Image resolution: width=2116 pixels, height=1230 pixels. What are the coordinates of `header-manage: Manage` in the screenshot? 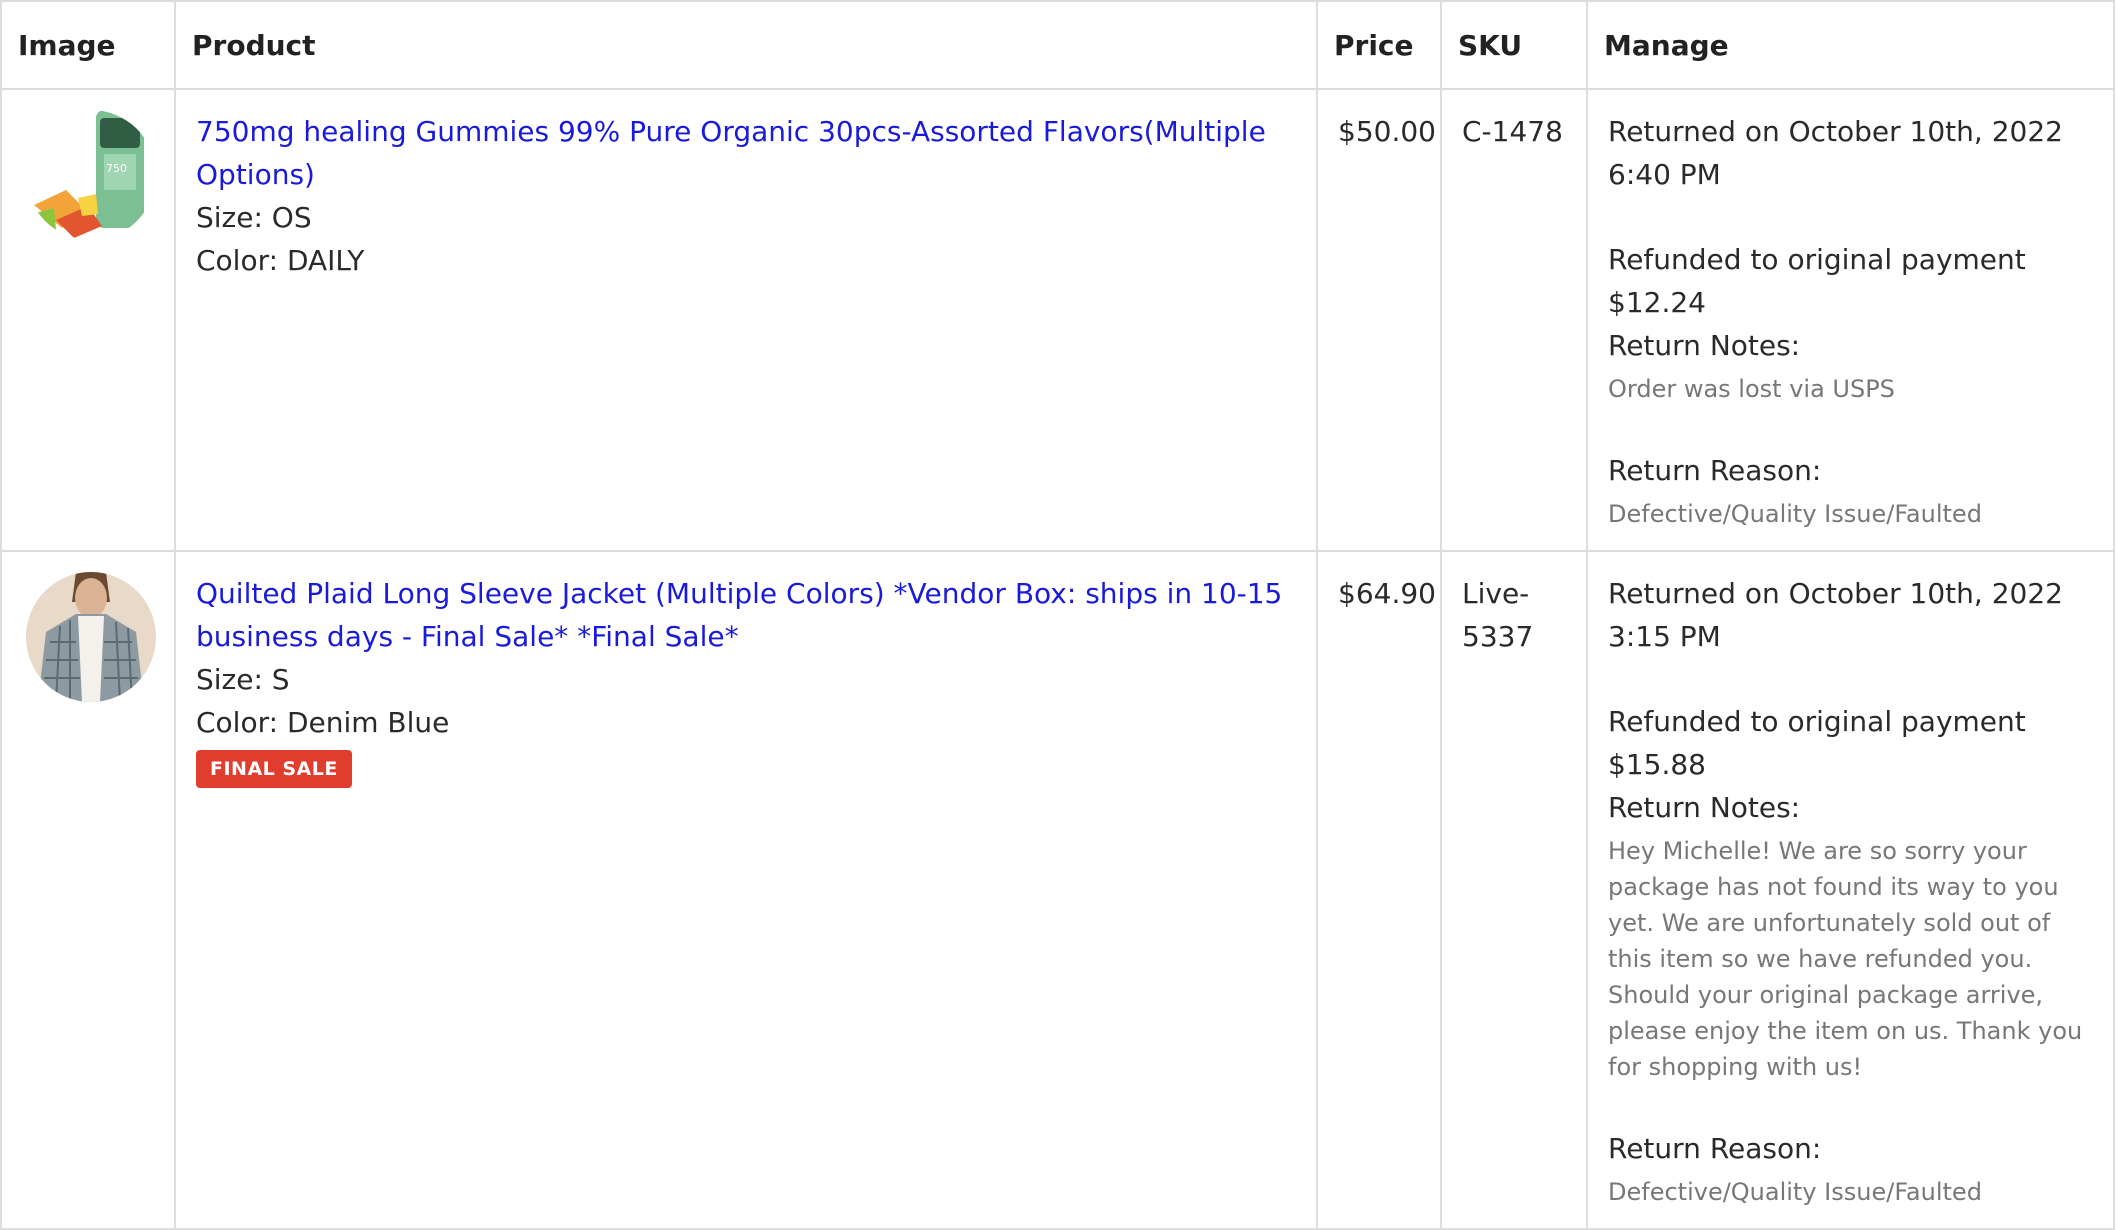 It's located at (1850, 45).